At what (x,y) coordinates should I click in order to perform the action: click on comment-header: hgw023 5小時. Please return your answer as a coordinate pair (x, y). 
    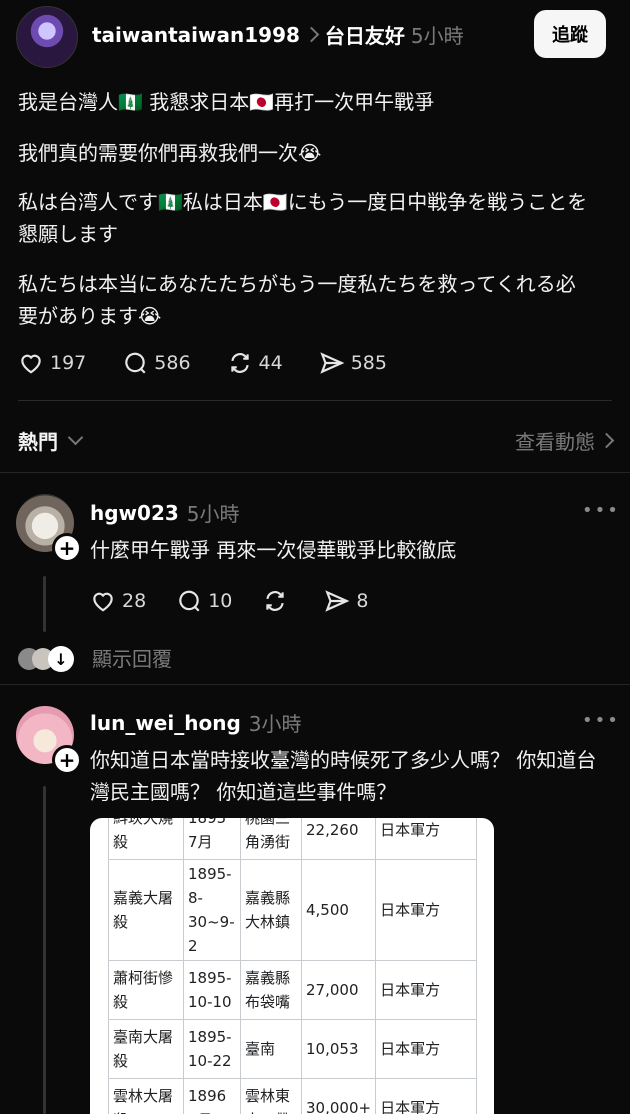
    Looking at the image, I should click on (165, 512).